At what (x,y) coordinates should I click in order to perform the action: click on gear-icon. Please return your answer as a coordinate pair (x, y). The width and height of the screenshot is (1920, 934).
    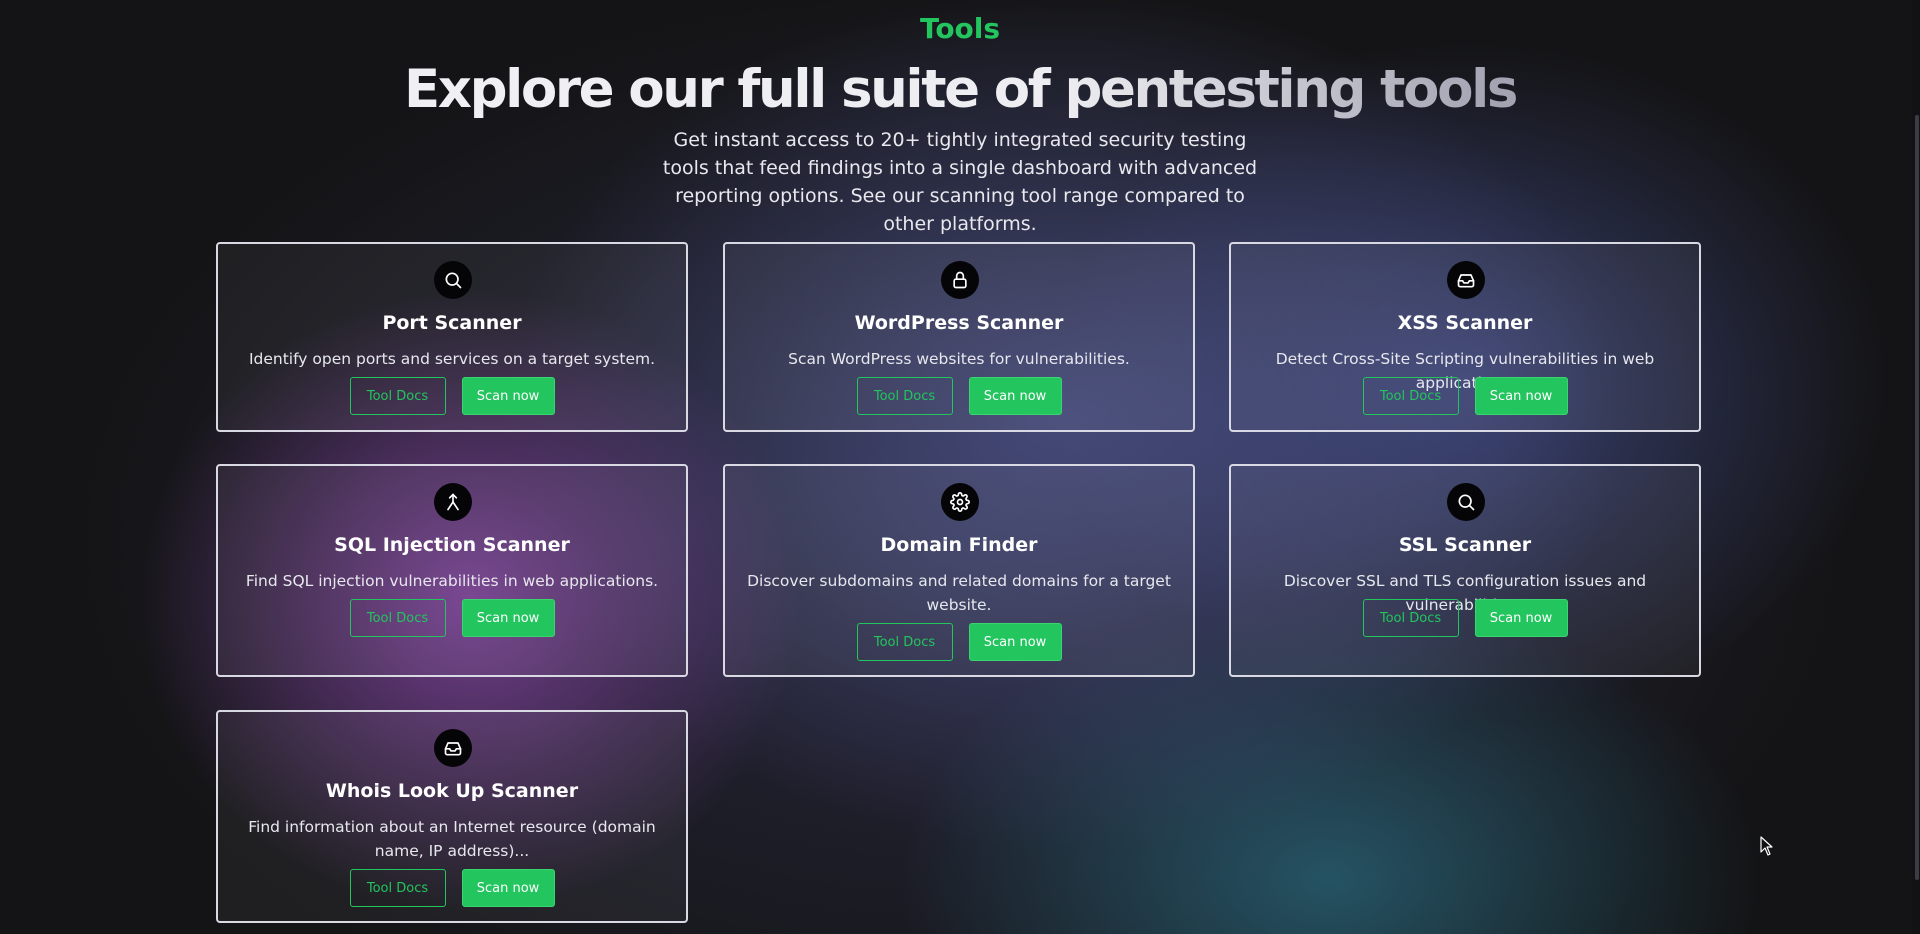
    Looking at the image, I should click on (960, 502).